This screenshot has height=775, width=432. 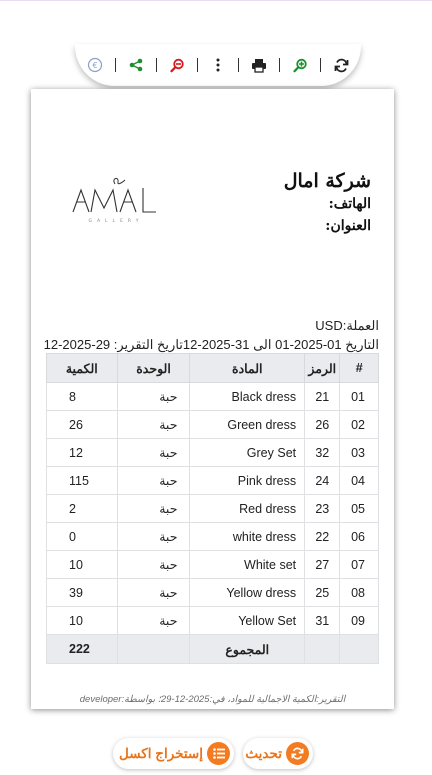 I want to click on cell-num: 09, so click(x=359, y=620).